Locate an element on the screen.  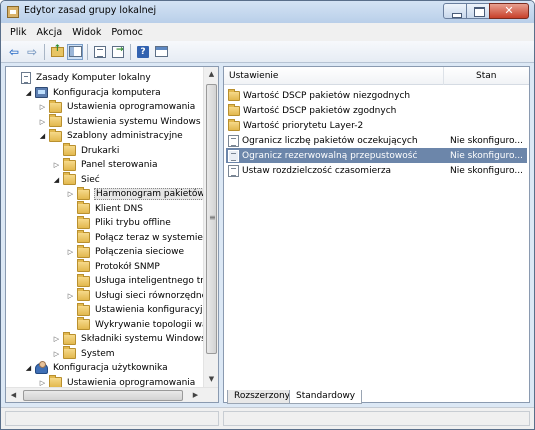
list-item: Wartość DSCP pakietów zgodnych is located at coordinates (376, 110).